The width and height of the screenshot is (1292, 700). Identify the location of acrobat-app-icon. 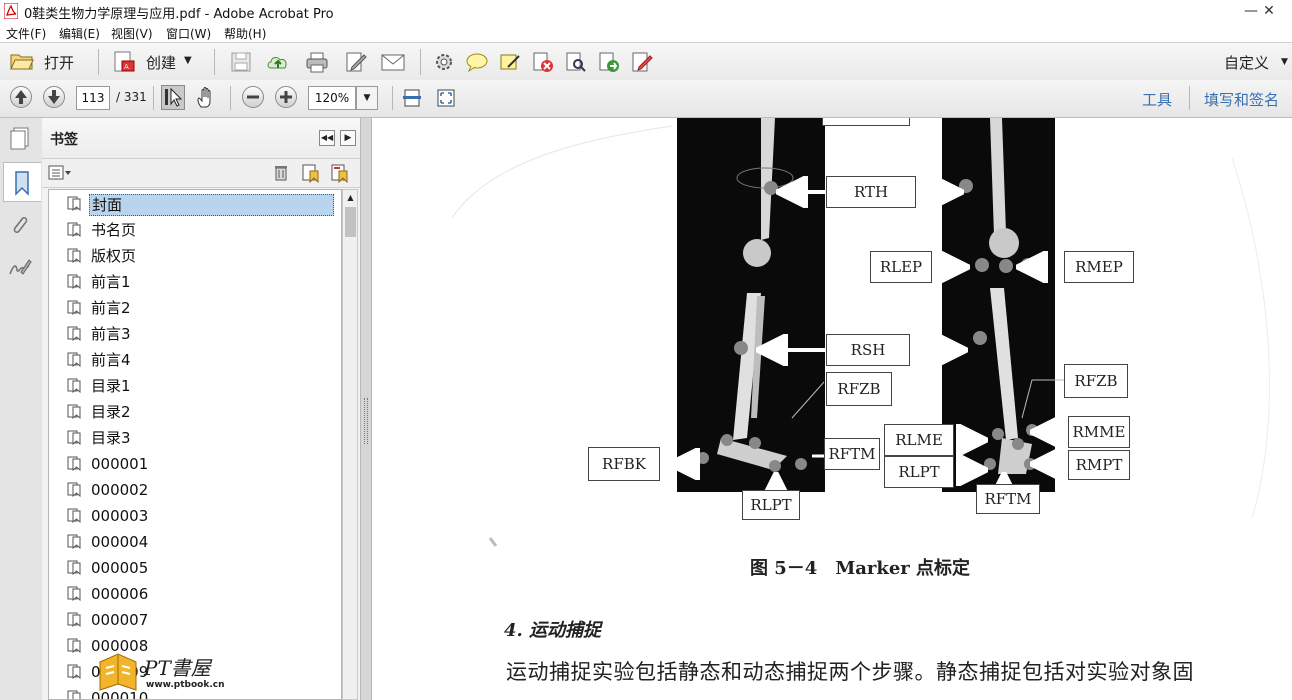
(11, 11).